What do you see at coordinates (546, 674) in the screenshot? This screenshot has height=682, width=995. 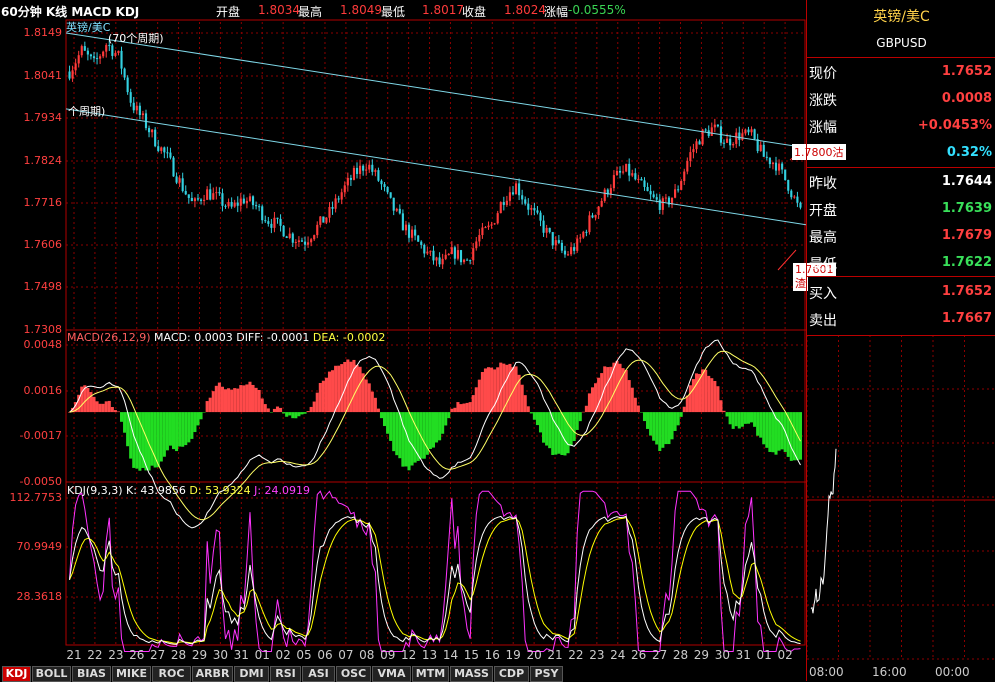 I see `tab-psy: PSY` at bounding box center [546, 674].